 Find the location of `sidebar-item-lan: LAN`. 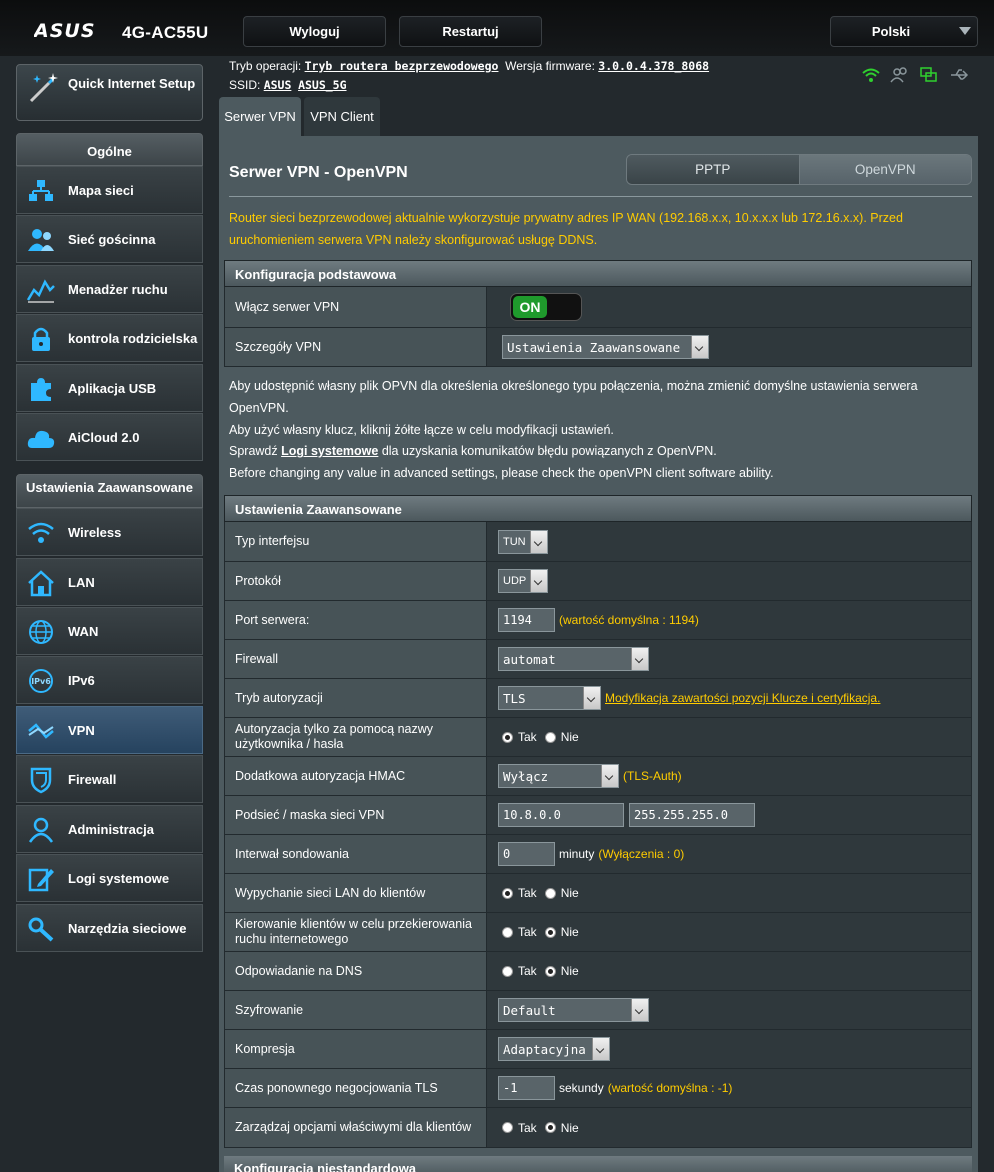

sidebar-item-lan: LAN is located at coordinates (109, 582).